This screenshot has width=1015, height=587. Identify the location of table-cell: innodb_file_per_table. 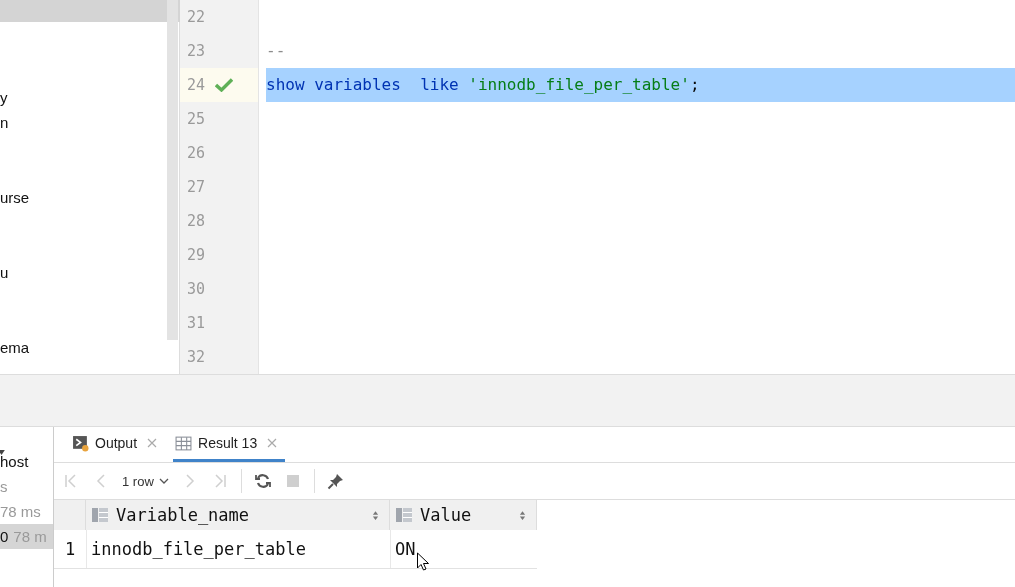
(238, 549).